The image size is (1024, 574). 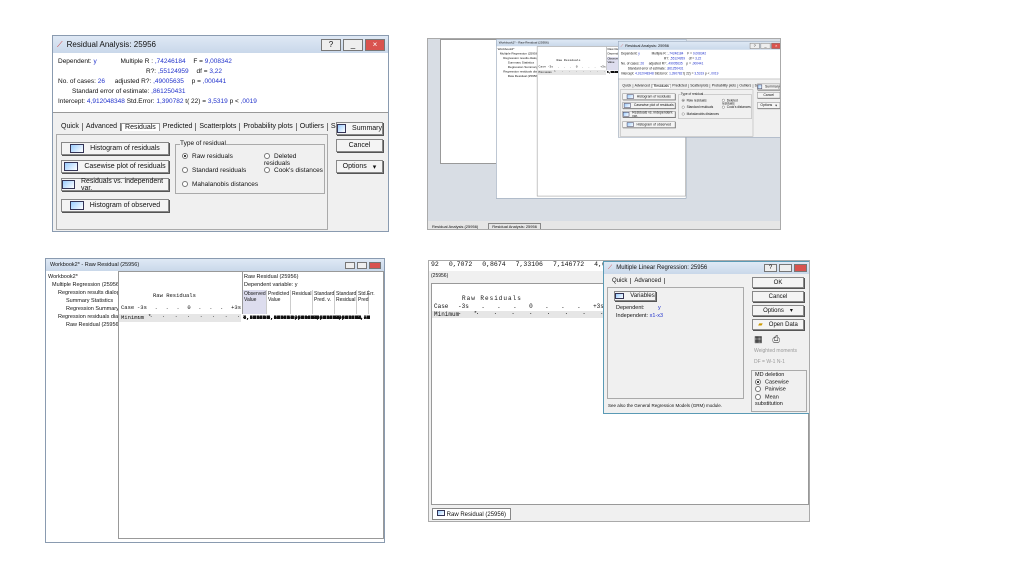 I want to click on radio-pairwise: Pairwise, so click(x=779, y=389).